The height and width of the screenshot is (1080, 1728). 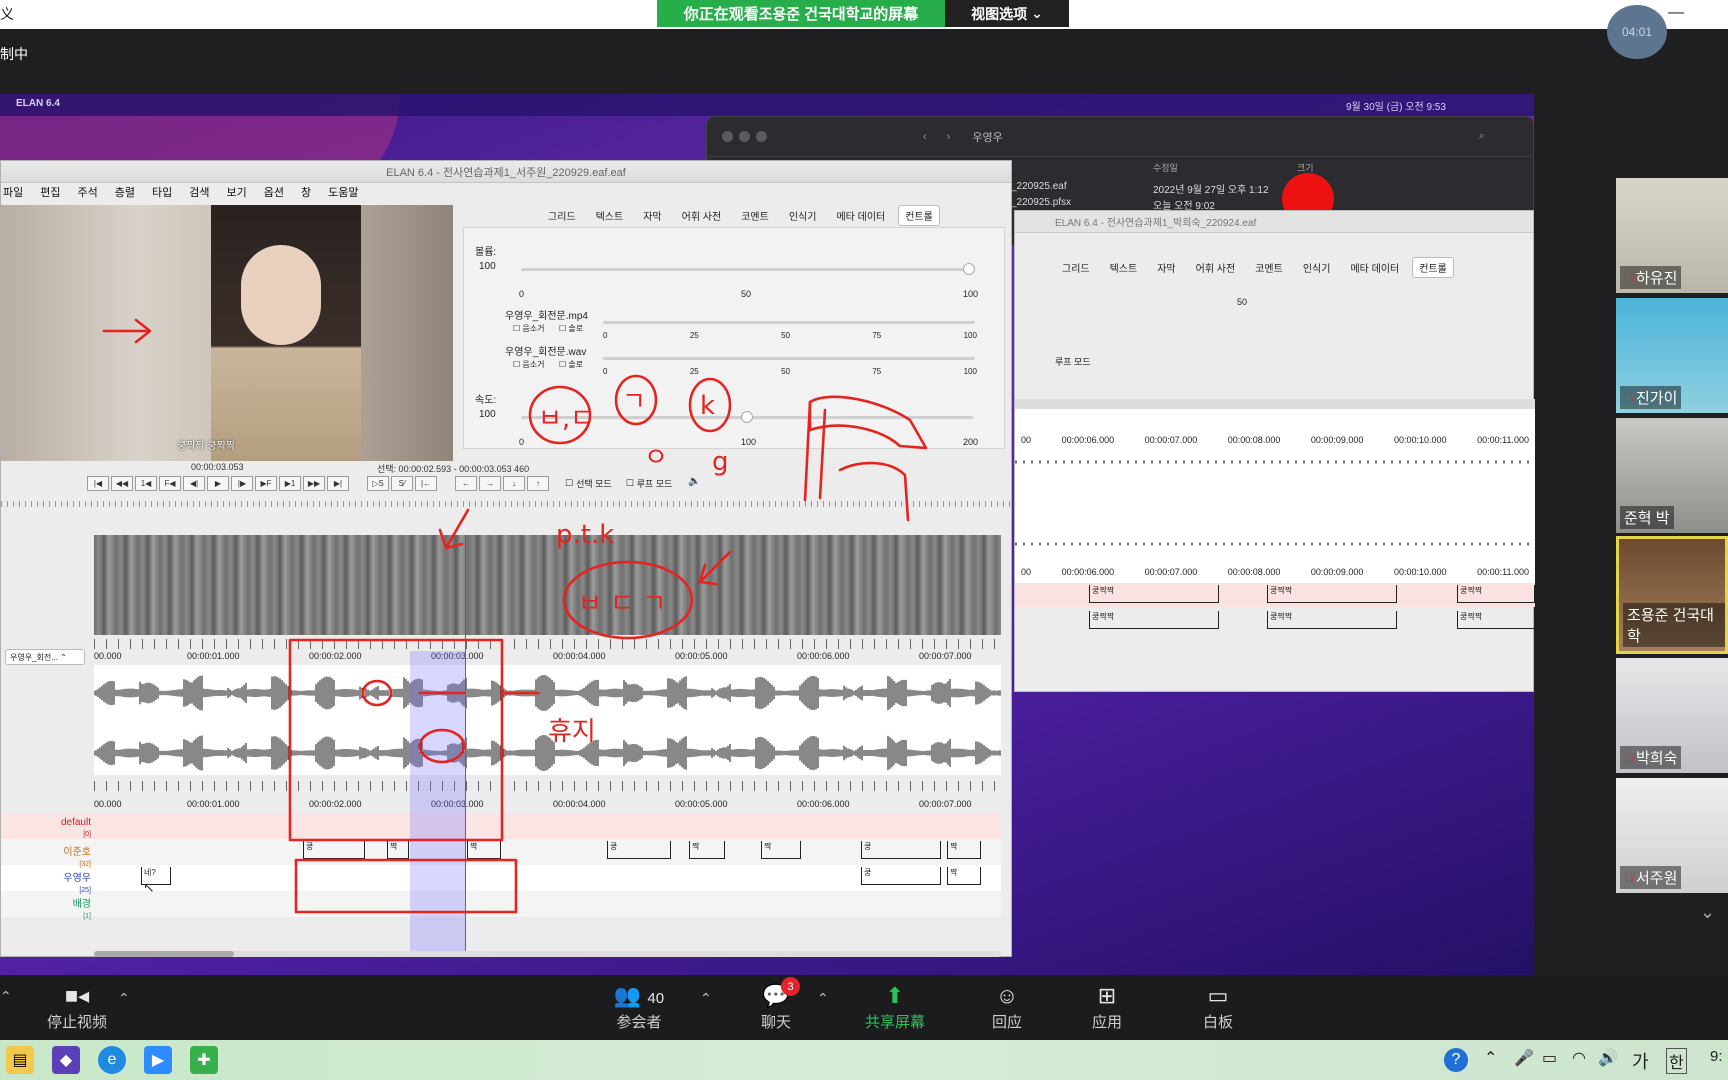 What do you see at coordinates (1007, 13) in the screenshot?
I see `view-options-button: 视图选项 ⌄` at bounding box center [1007, 13].